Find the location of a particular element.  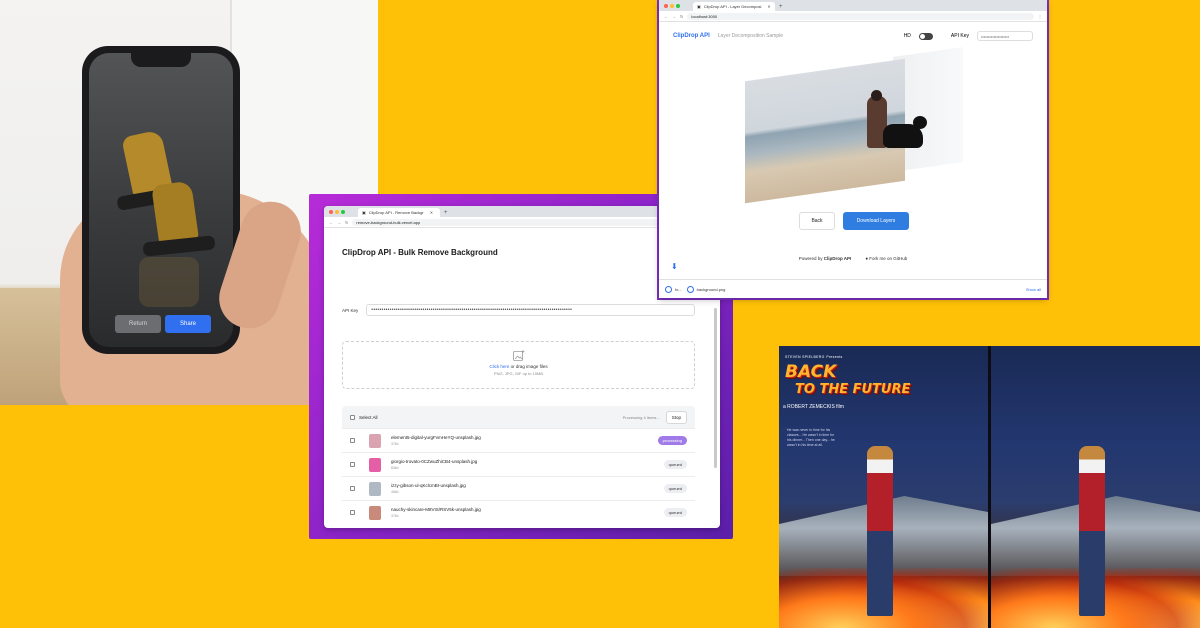

github-label: Fork me on GitHub is located at coordinates (888, 258).